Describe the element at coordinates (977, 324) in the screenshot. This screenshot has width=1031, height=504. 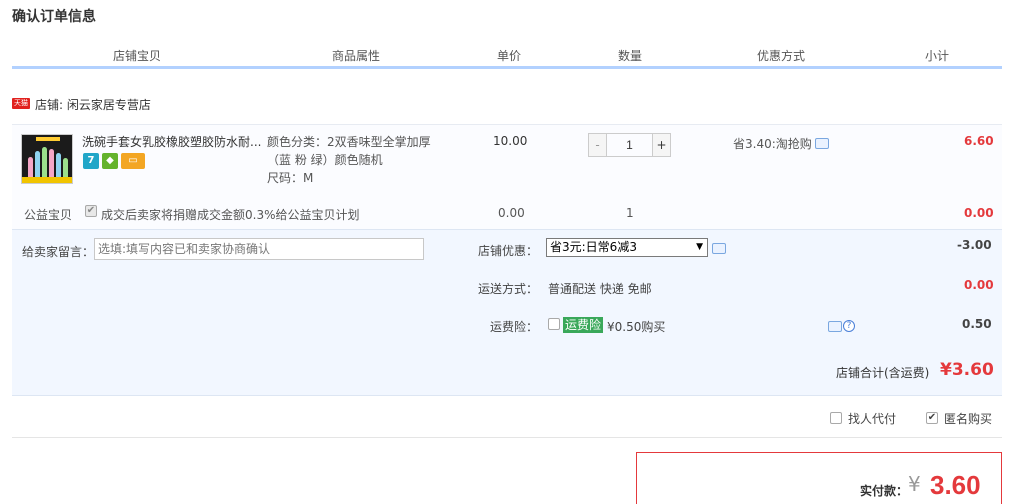
I see `insurance-value: 0.50` at that location.